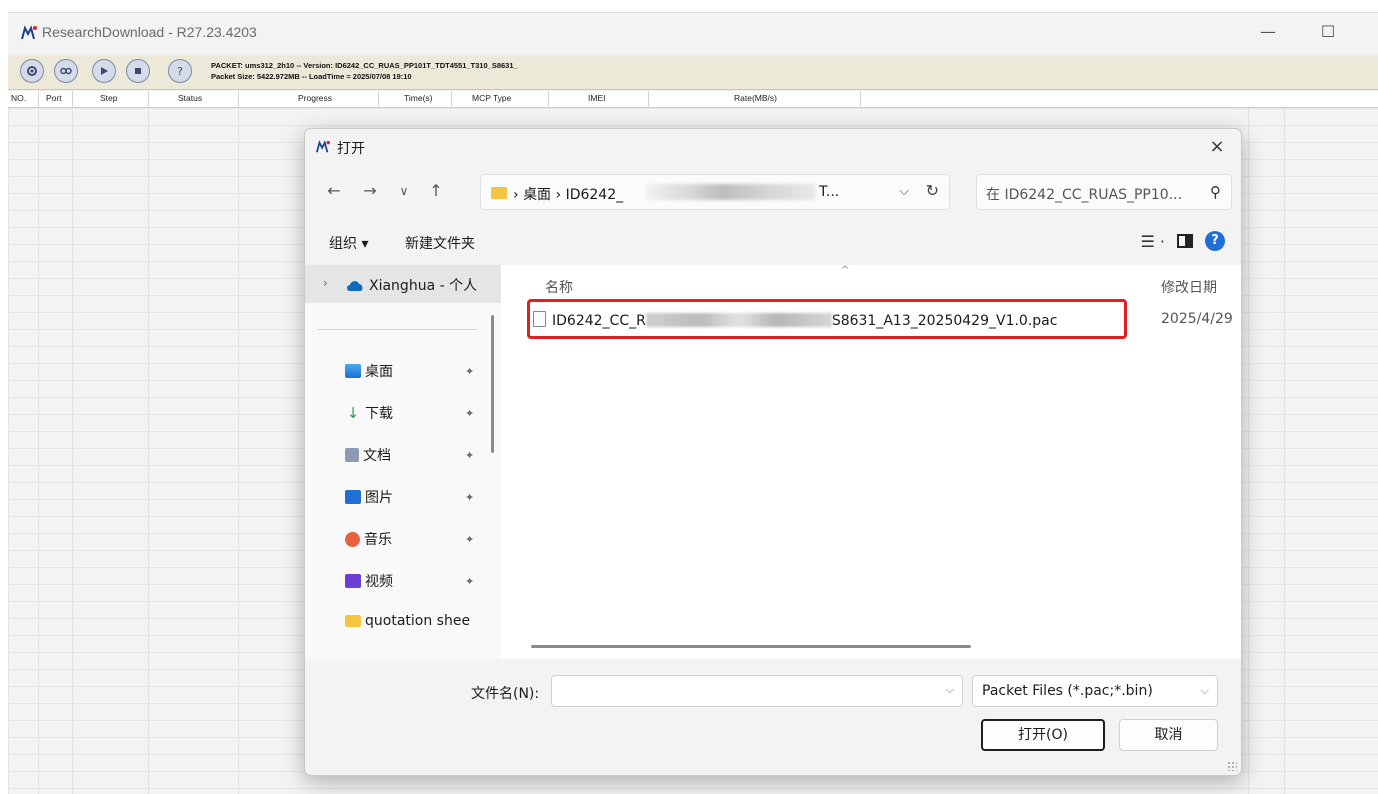 The height and width of the screenshot is (794, 1378). What do you see at coordinates (368, 455) in the screenshot?
I see `nav-item-documents: 文档` at bounding box center [368, 455].